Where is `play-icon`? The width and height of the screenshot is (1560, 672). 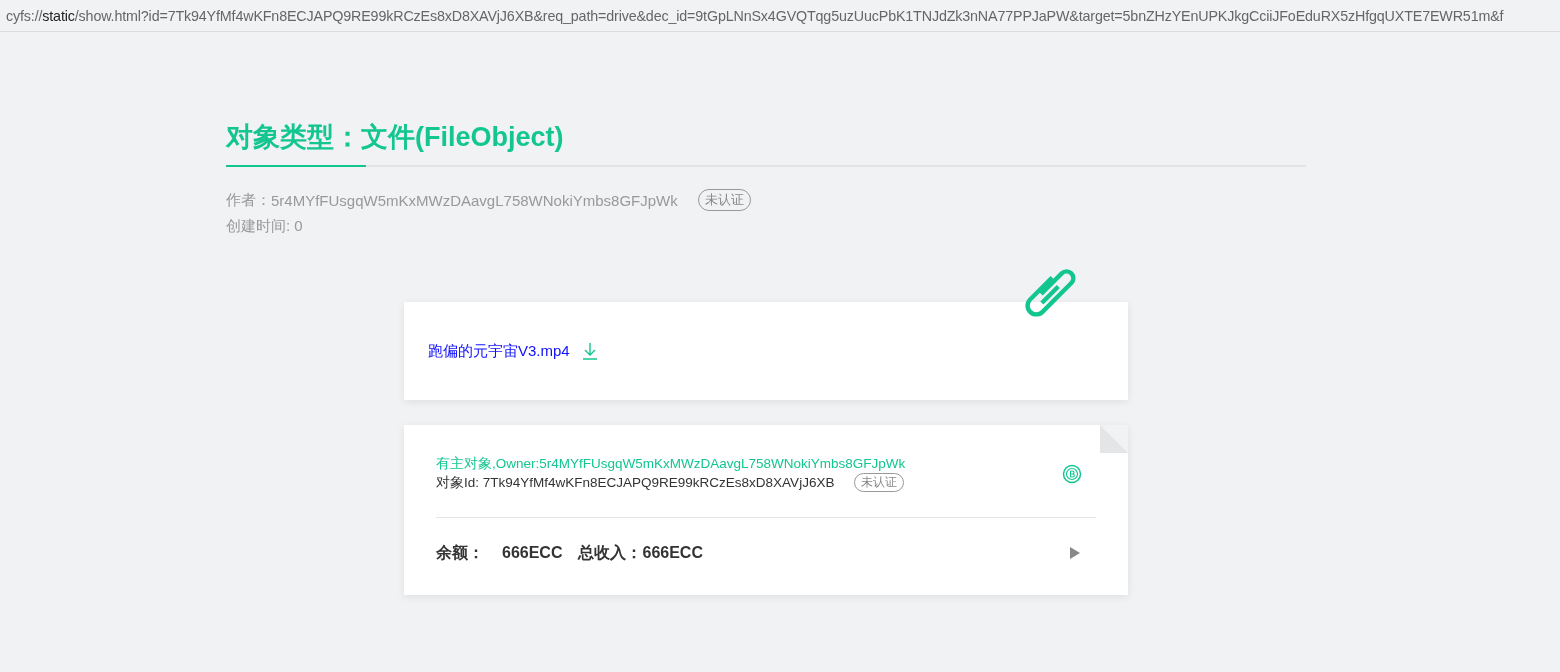
play-icon is located at coordinates (1075, 553).